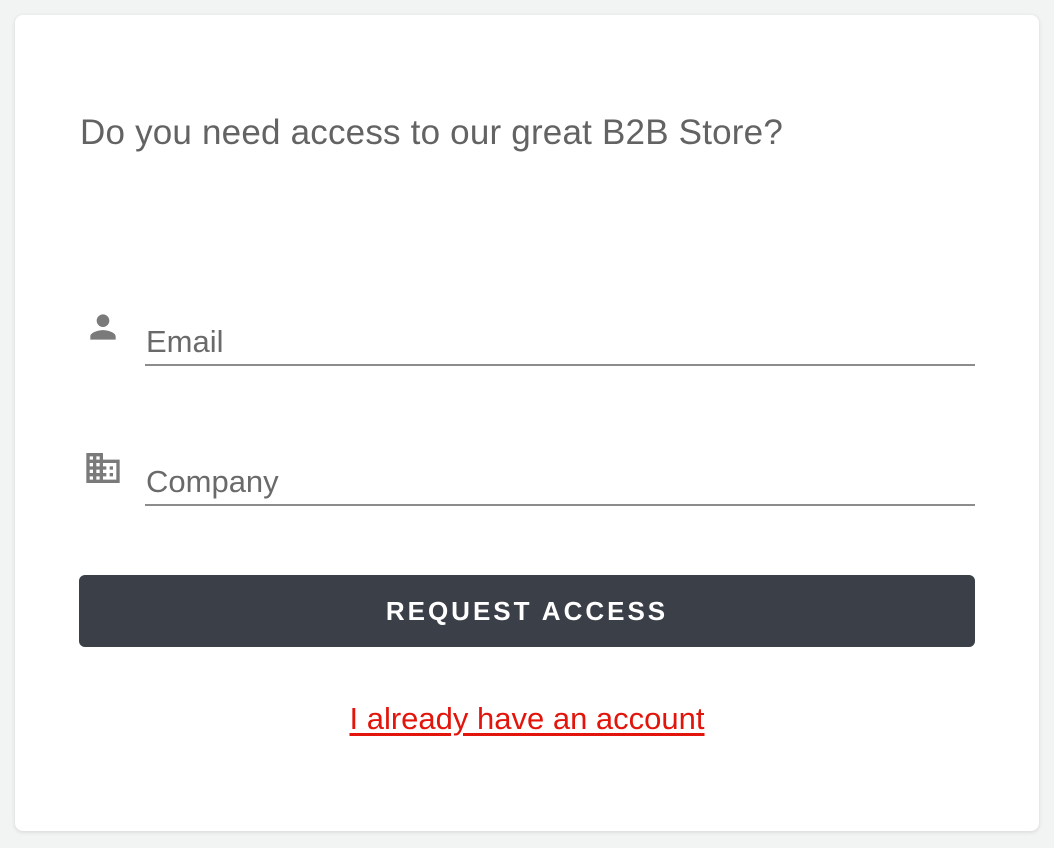  What do you see at coordinates (103, 327) in the screenshot?
I see `person-icon` at bounding box center [103, 327].